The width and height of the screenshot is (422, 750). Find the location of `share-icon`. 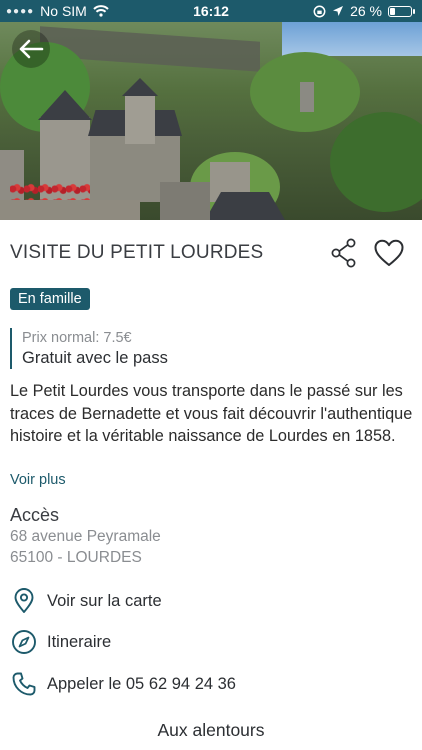

share-icon is located at coordinates (343, 253).